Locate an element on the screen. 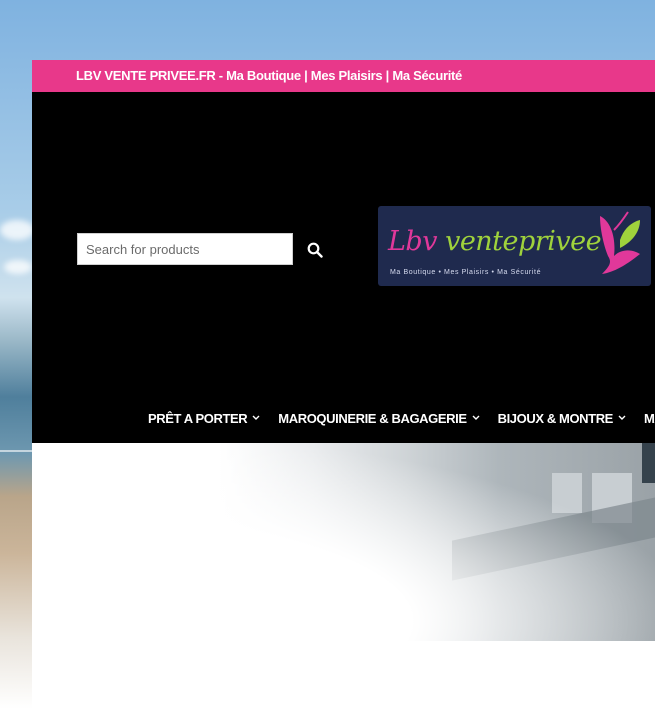 The image size is (655, 709). nav-item-truncated: MA is located at coordinates (649, 418).